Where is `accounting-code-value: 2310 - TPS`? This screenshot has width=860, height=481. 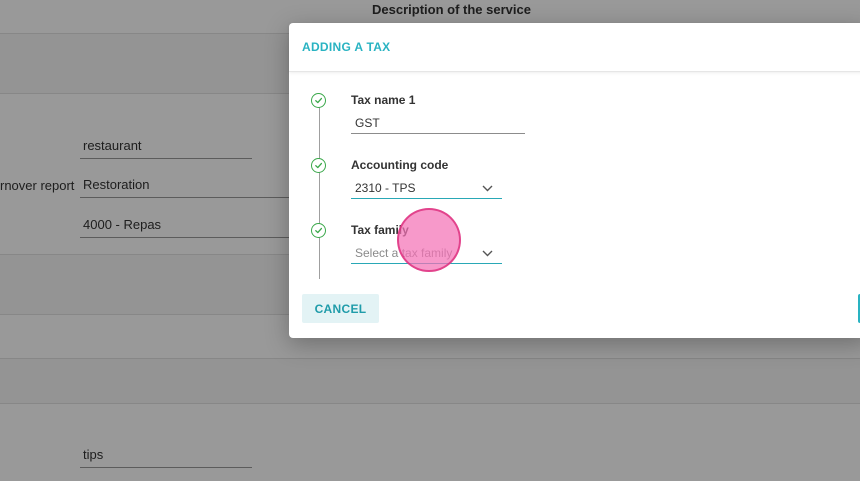
accounting-code-value: 2310 - TPS is located at coordinates (385, 188).